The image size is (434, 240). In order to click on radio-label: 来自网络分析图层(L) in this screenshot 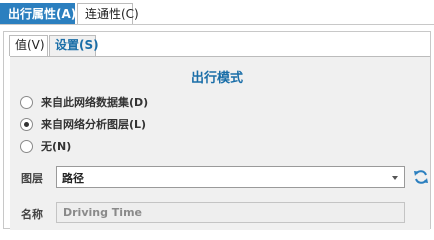, I will do `click(94, 124)`.